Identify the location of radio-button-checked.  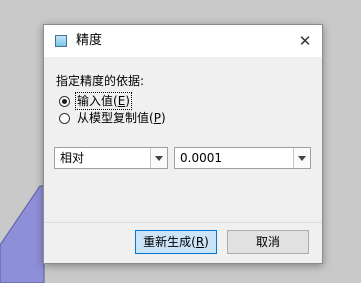
(64, 101).